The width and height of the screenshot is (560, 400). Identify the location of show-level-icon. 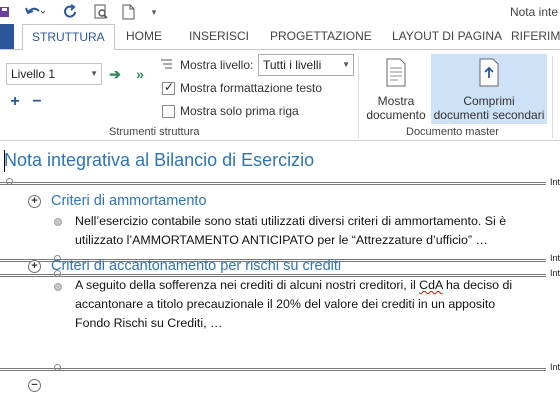
(166, 64).